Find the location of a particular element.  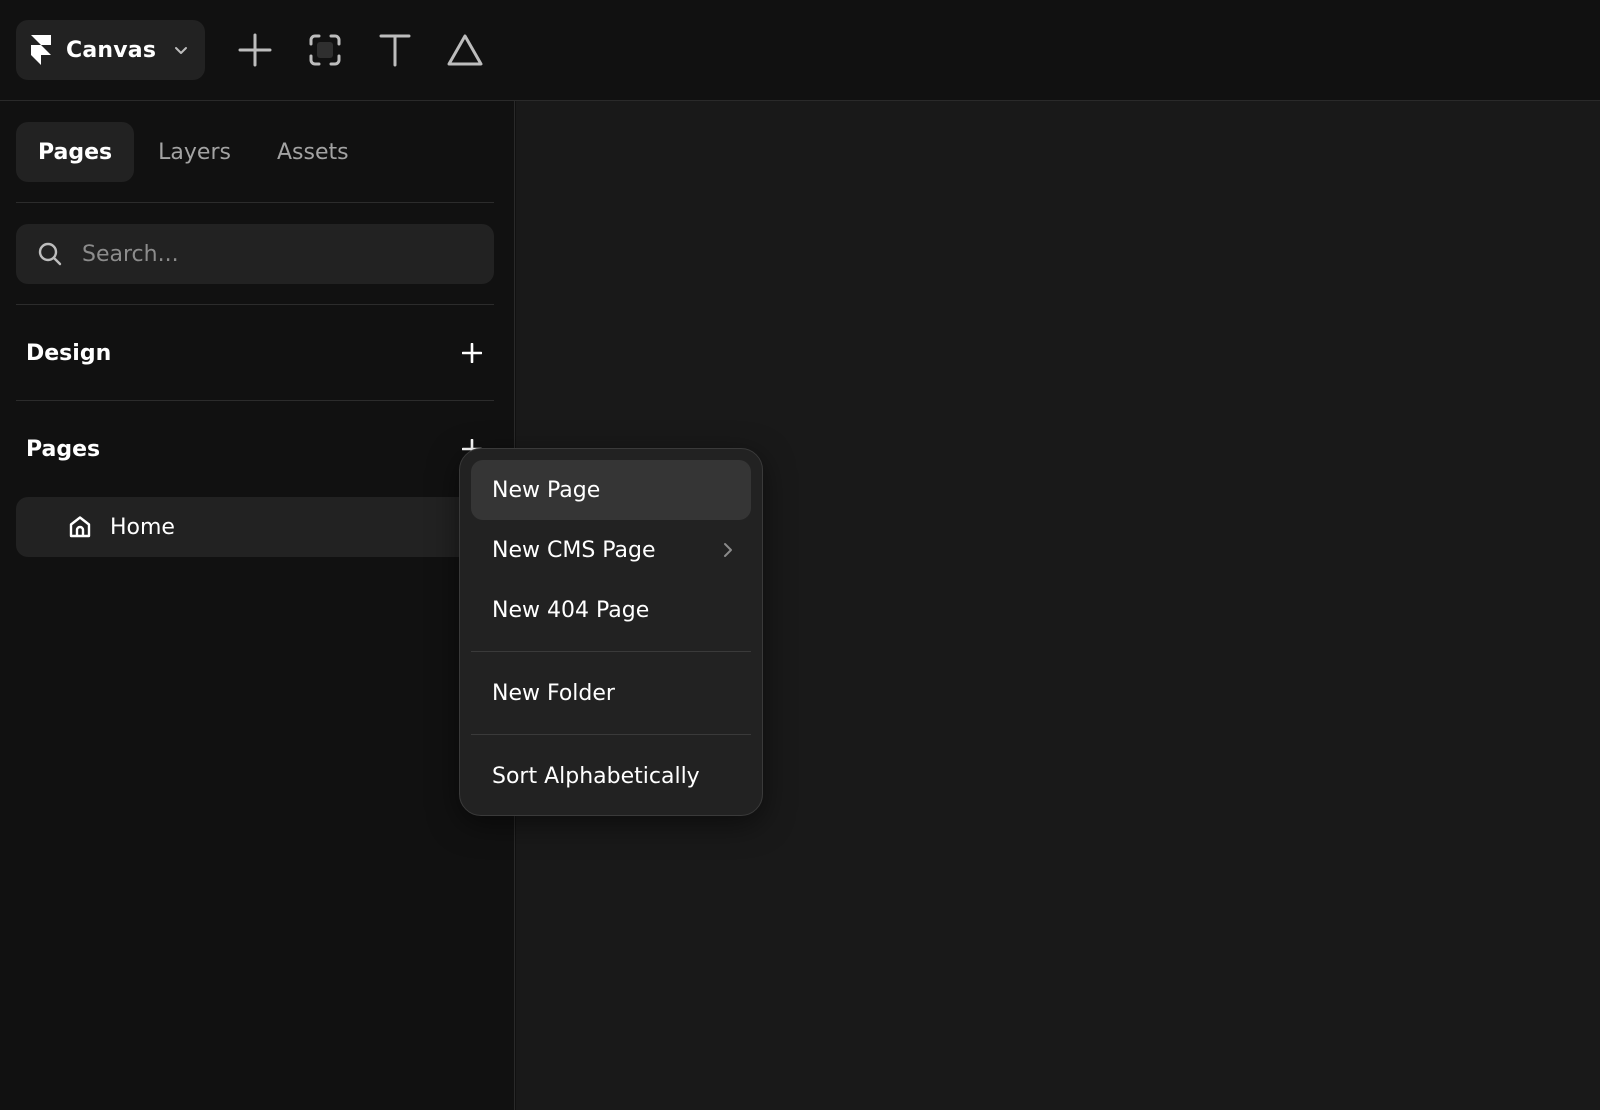

text-icon is located at coordinates (395, 50).